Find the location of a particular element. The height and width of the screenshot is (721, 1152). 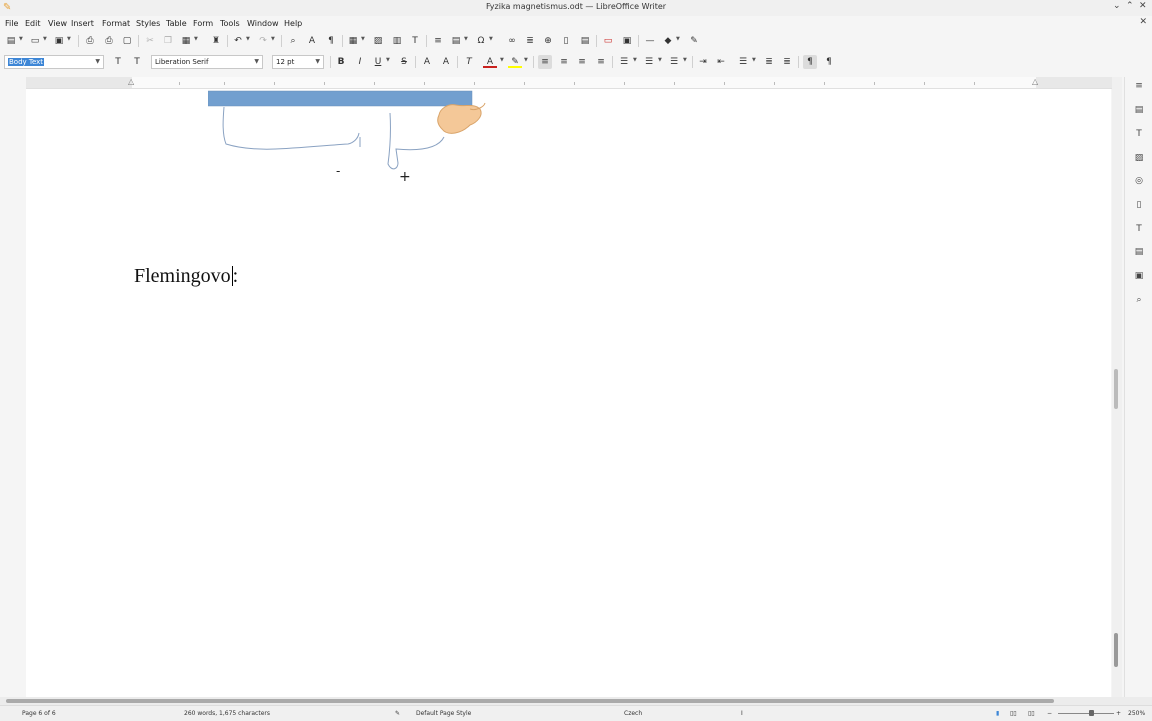

menu-tools: Tools is located at coordinates (230, 23).